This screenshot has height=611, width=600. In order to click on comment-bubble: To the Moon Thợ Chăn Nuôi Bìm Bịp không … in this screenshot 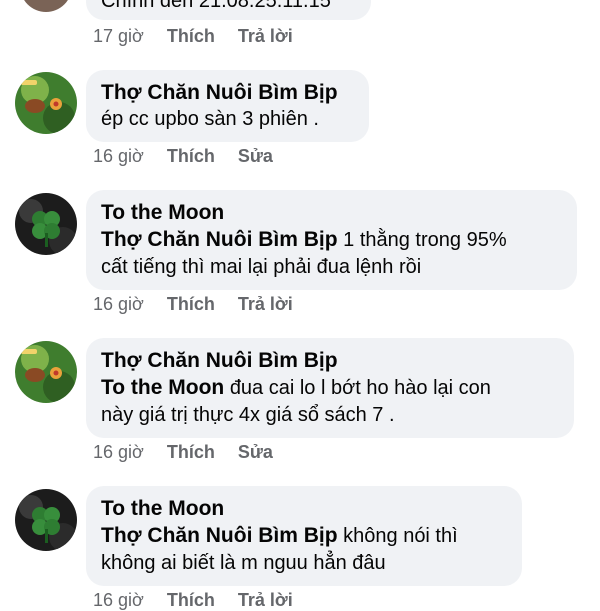, I will do `click(304, 536)`.